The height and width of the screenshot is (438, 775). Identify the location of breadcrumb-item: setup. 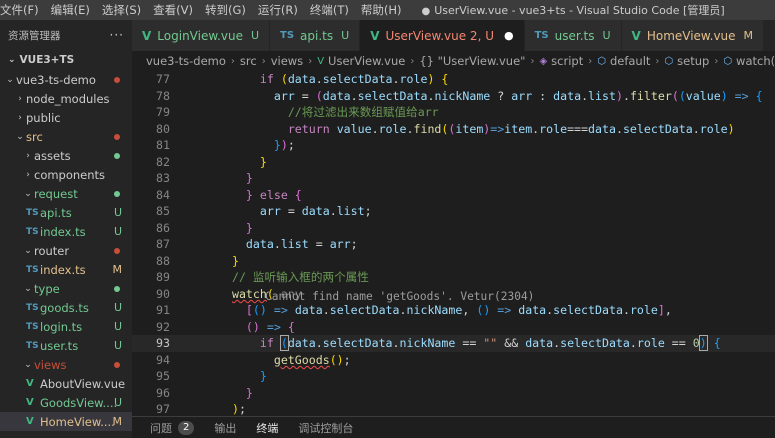
(693, 61).